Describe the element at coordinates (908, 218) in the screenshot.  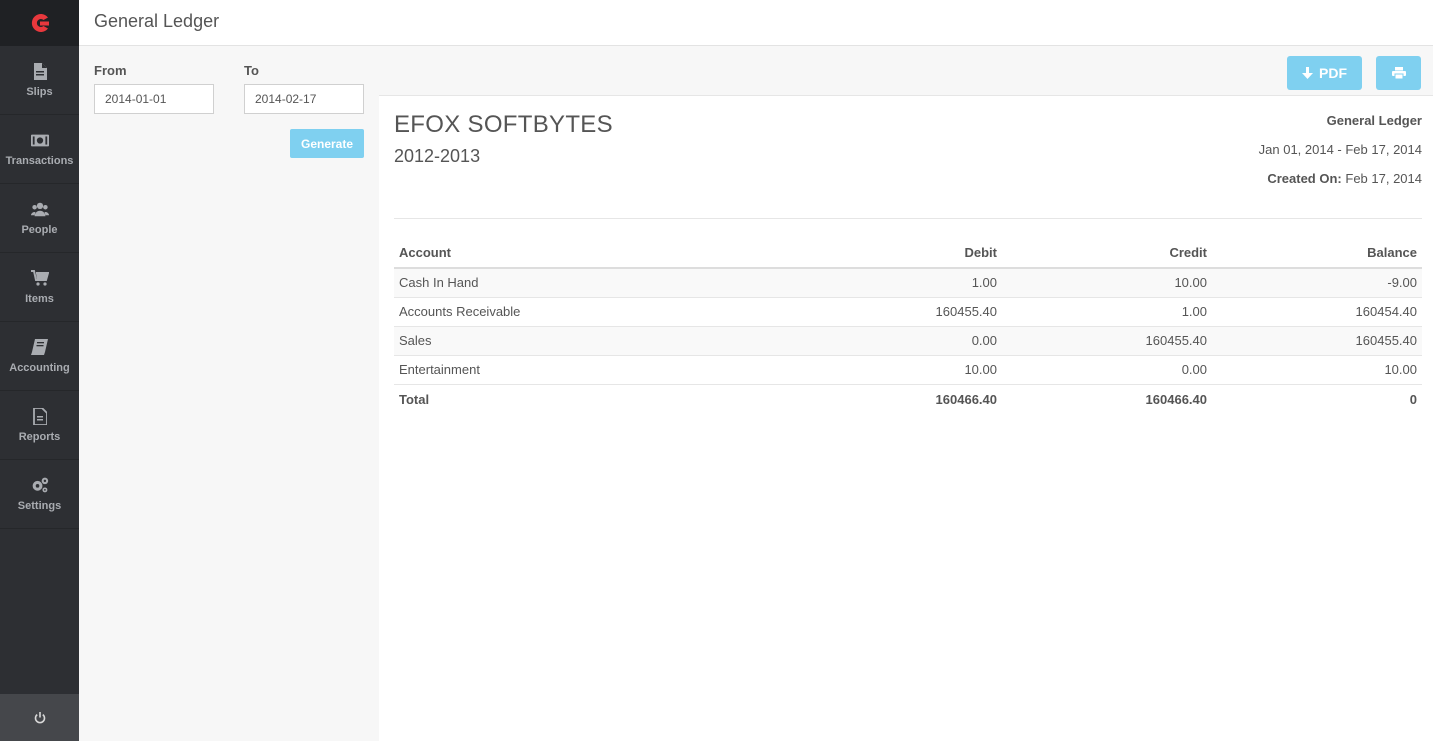
I see `divider` at that location.